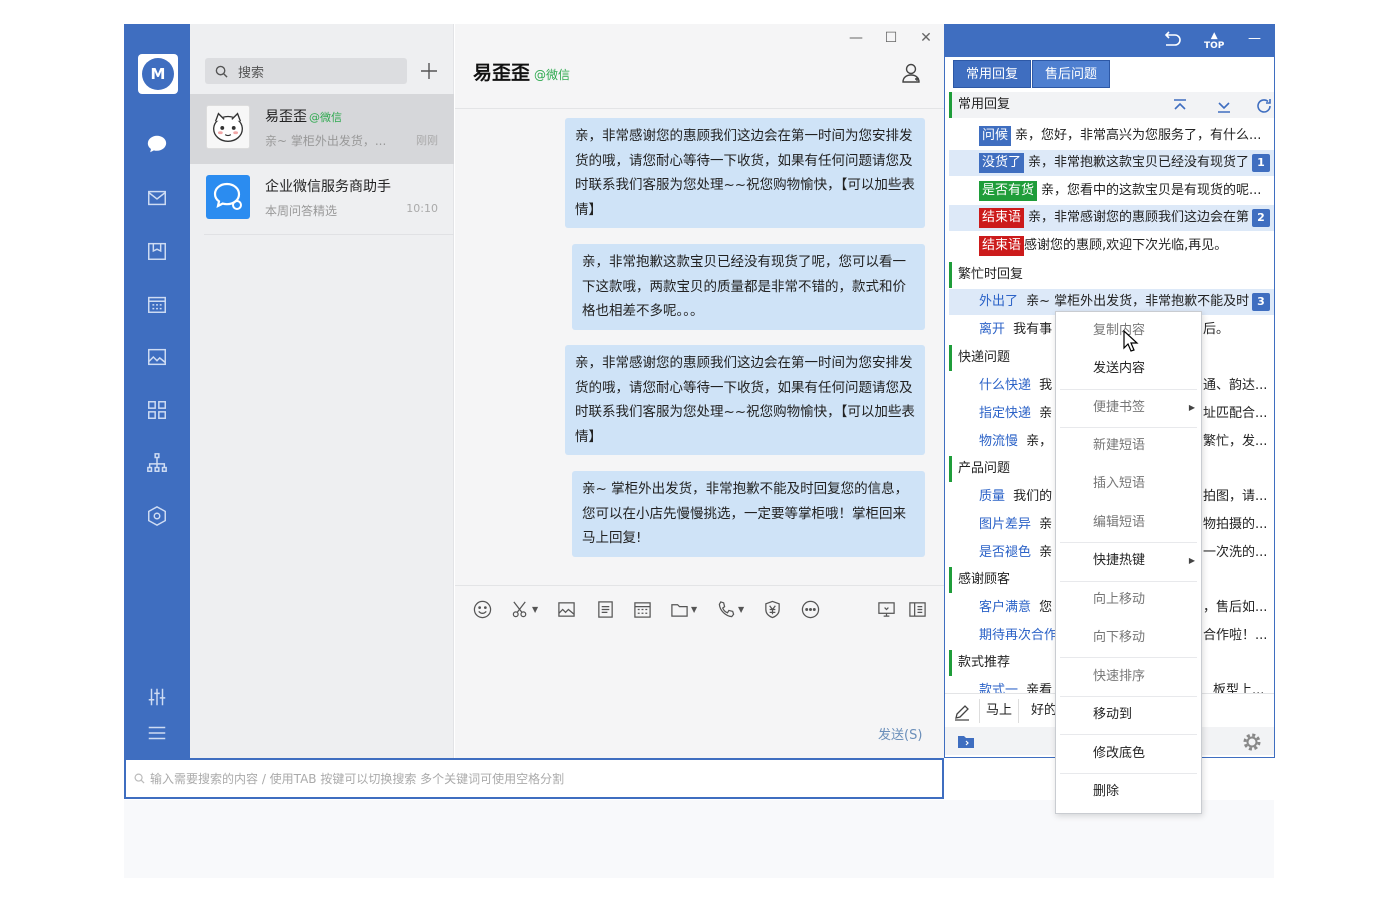 This screenshot has height=900, width=1400. I want to click on refresh-icon, so click(1264, 106).